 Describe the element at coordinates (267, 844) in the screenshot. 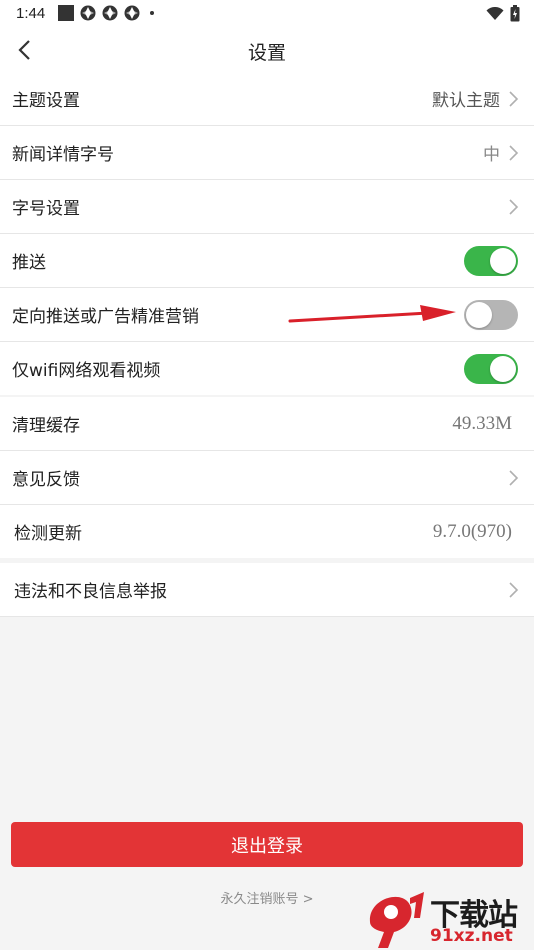

I see `logout-button: 退出登录` at that location.